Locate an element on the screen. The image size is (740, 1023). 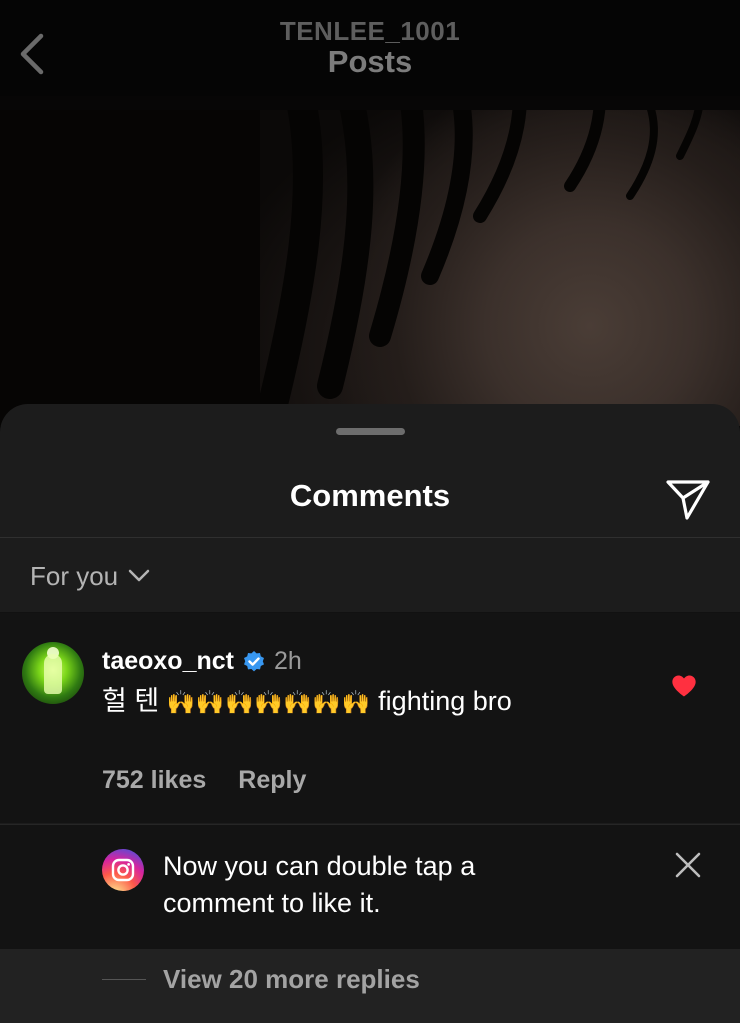
share-button is located at coordinates (688, 498).